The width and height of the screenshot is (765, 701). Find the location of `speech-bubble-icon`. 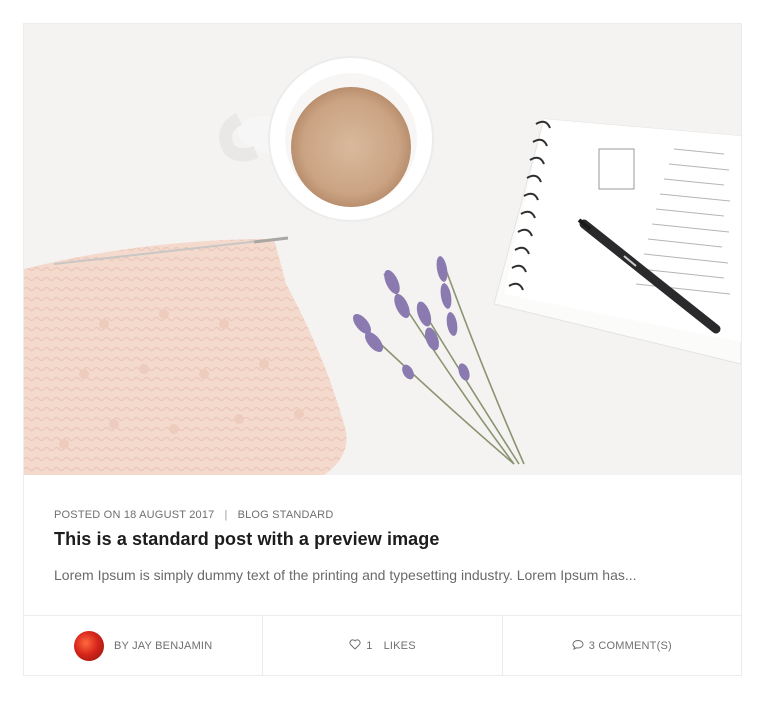

speech-bubble-icon is located at coordinates (578, 646).